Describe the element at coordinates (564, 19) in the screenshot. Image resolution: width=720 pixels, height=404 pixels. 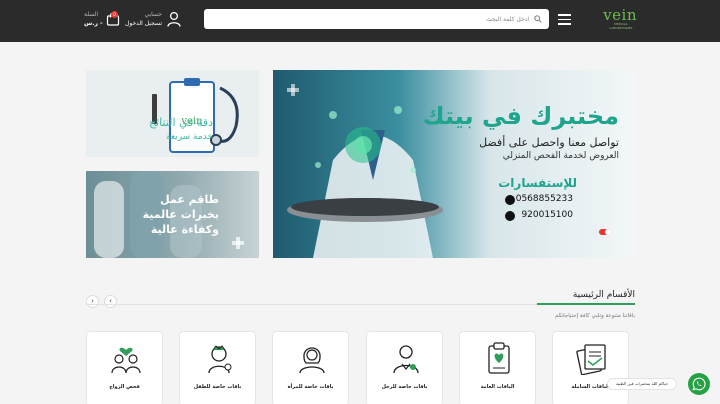
I see `menu-icon` at that location.